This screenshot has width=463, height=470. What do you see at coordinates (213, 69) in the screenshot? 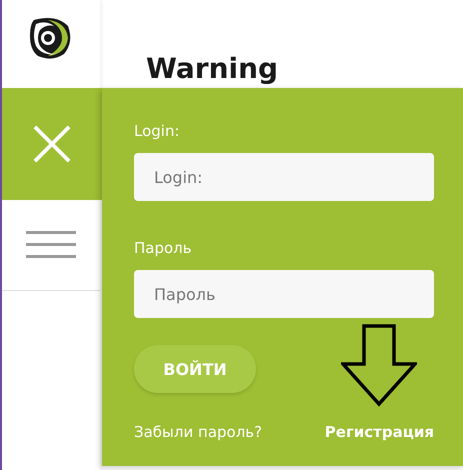
I see `page-heading: Warning` at bounding box center [213, 69].